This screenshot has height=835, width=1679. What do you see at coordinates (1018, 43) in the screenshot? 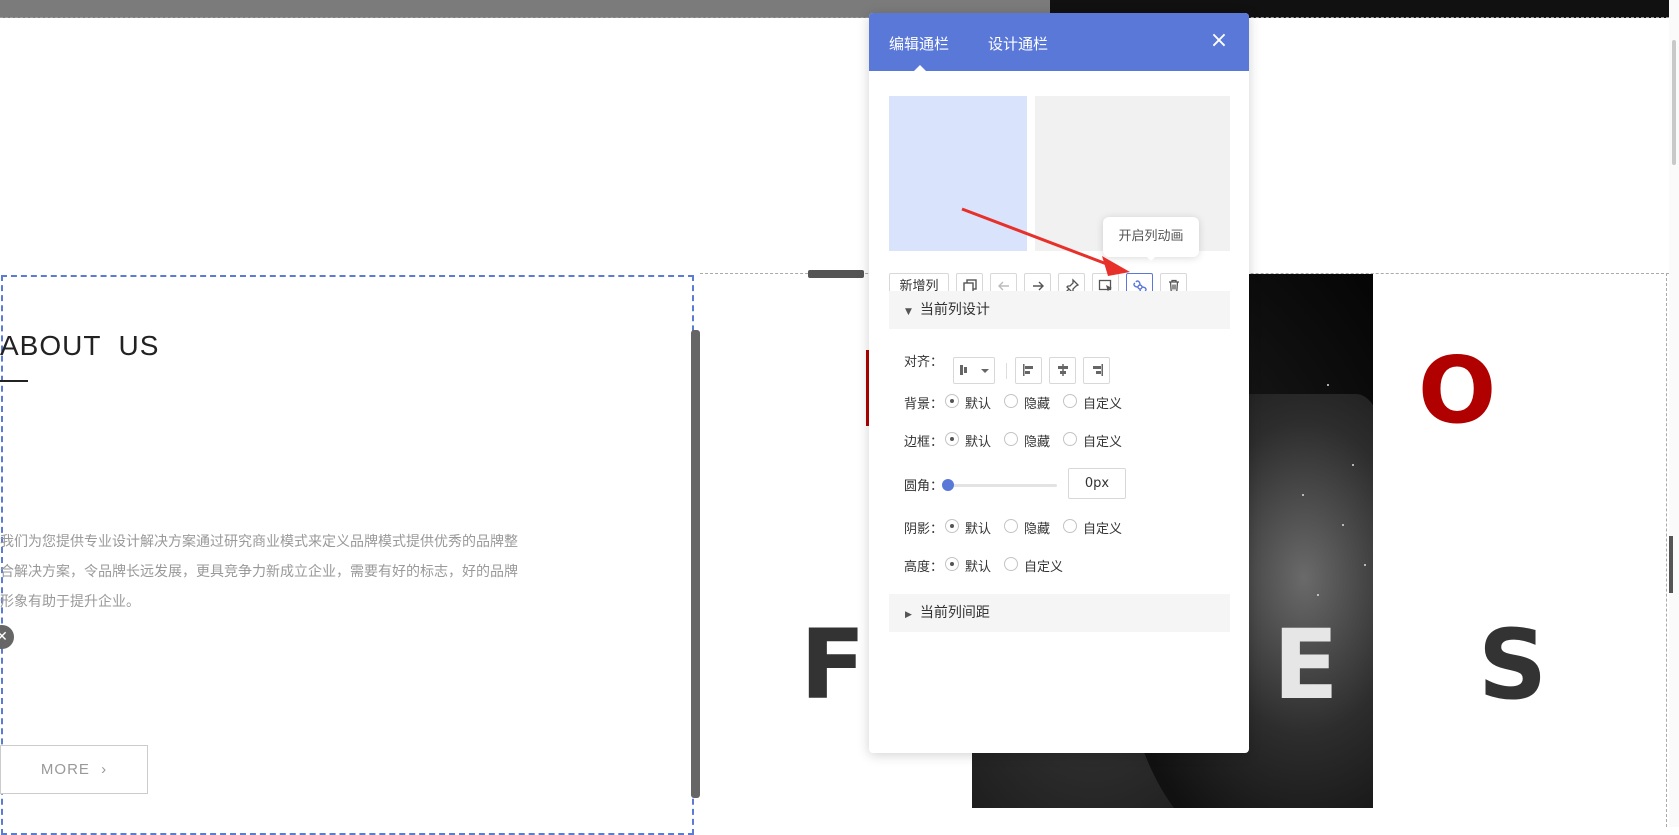
I see `tab-design-row: 设计通栏` at bounding box center [1018, 43].